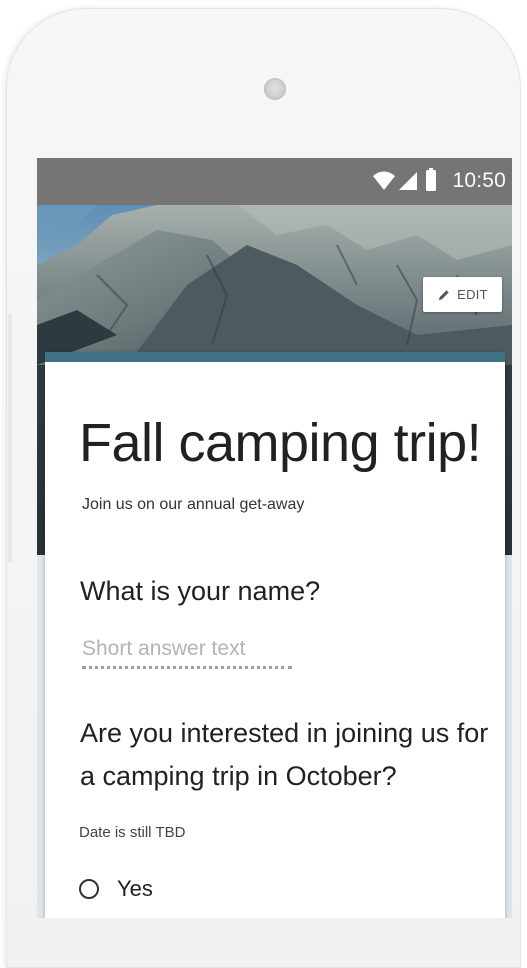  I want to click on wifi-icon, so click(384, 180).